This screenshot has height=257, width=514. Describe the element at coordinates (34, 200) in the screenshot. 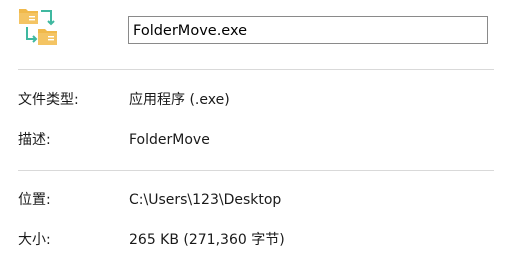

I see `location-label: 位置:` at that location.